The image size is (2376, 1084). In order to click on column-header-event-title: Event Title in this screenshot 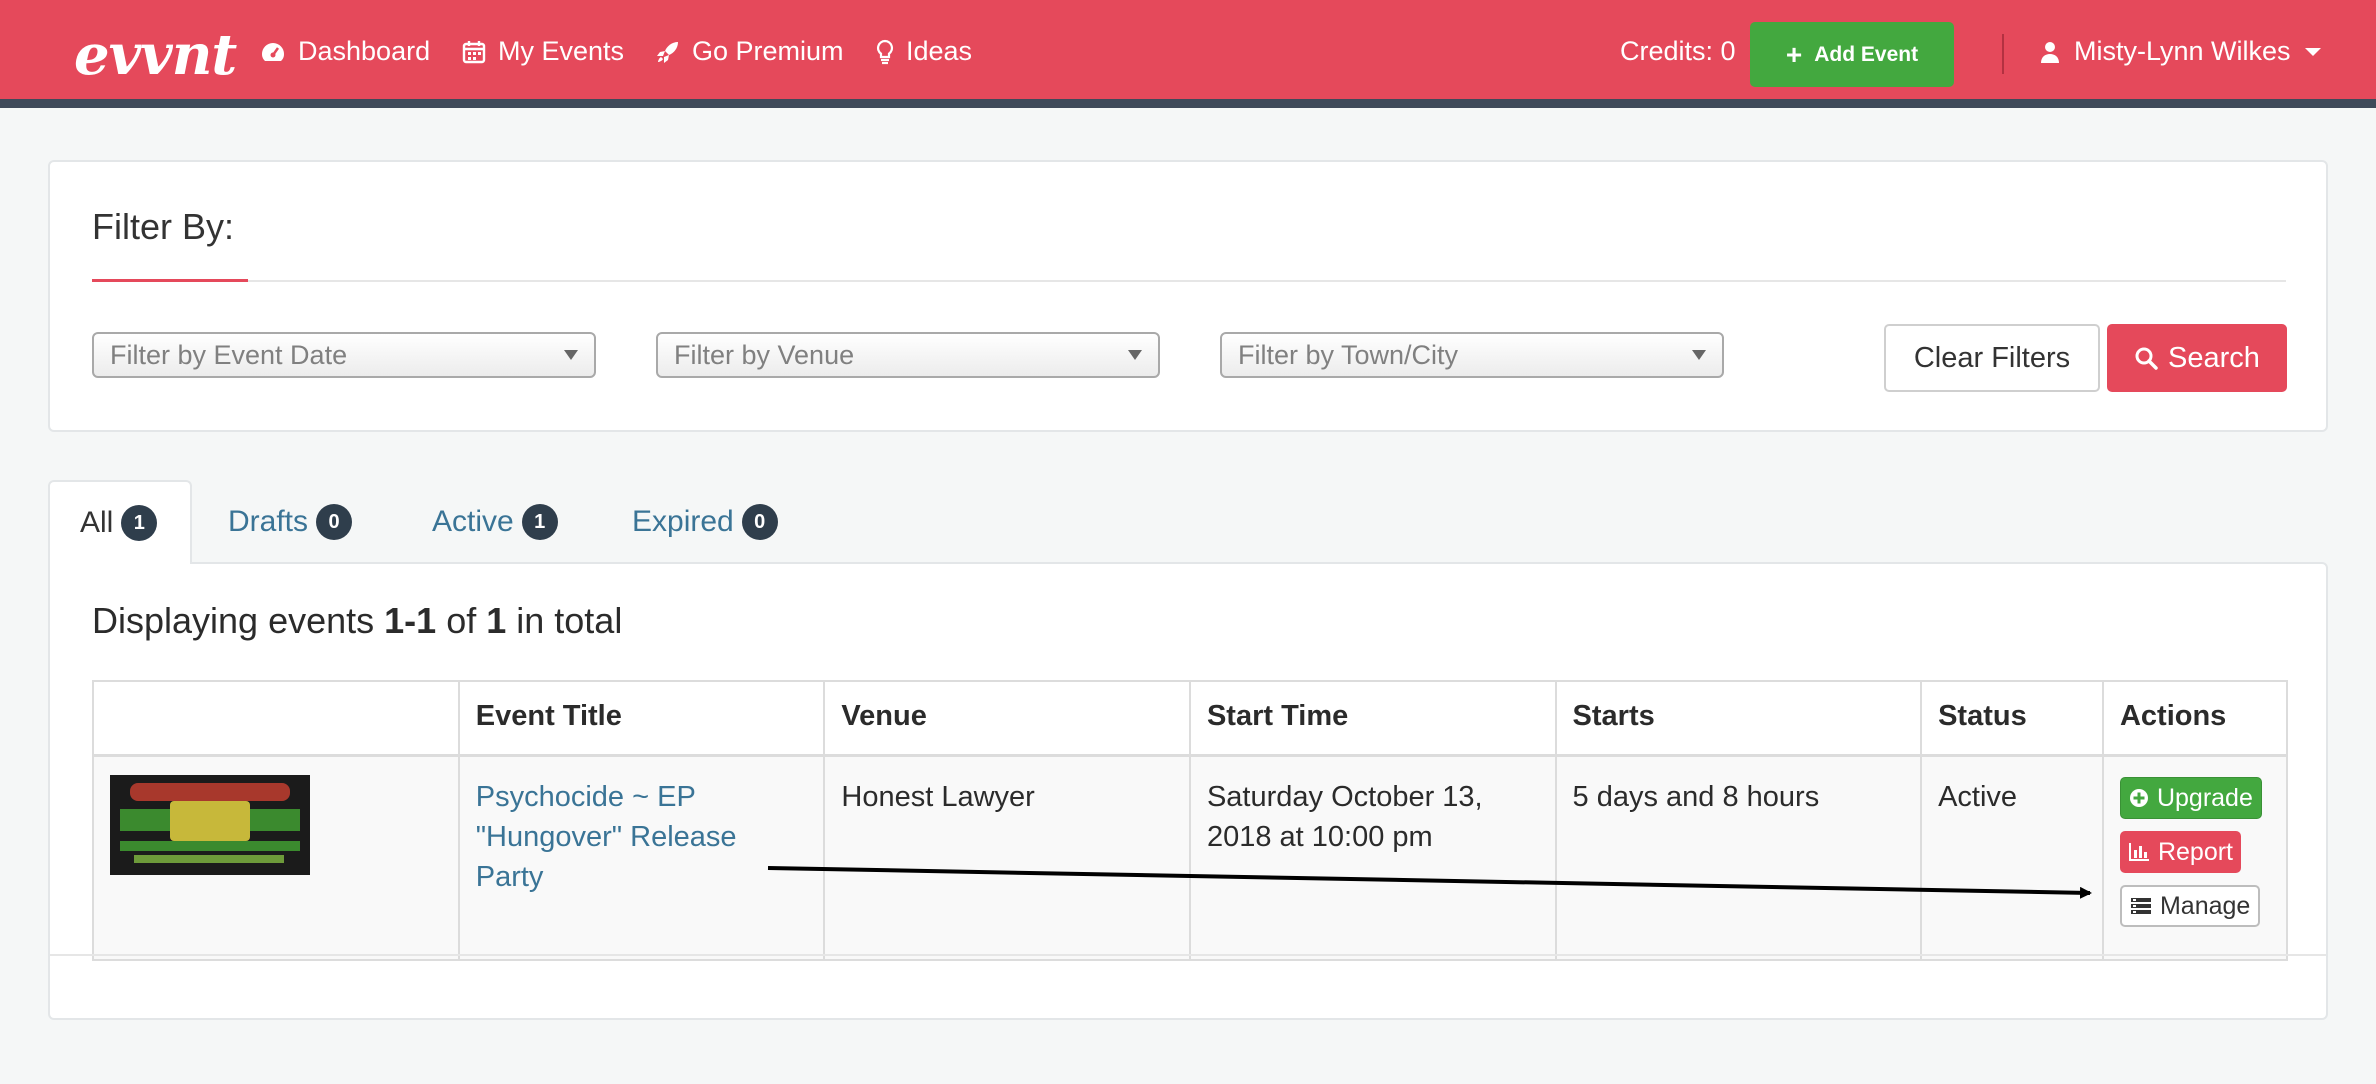, I will do `click(641, 718)`.